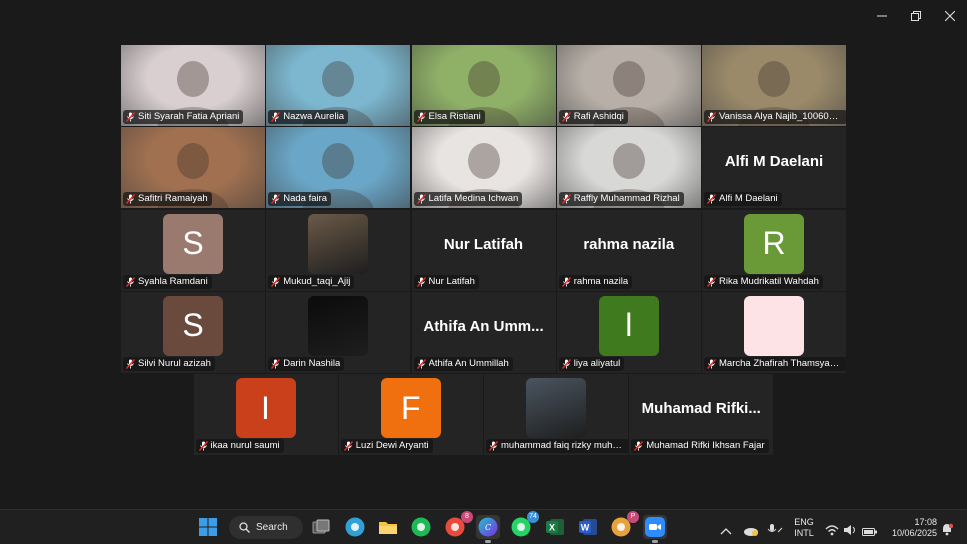  I want to click on wifi-icon, so click(832, 530).